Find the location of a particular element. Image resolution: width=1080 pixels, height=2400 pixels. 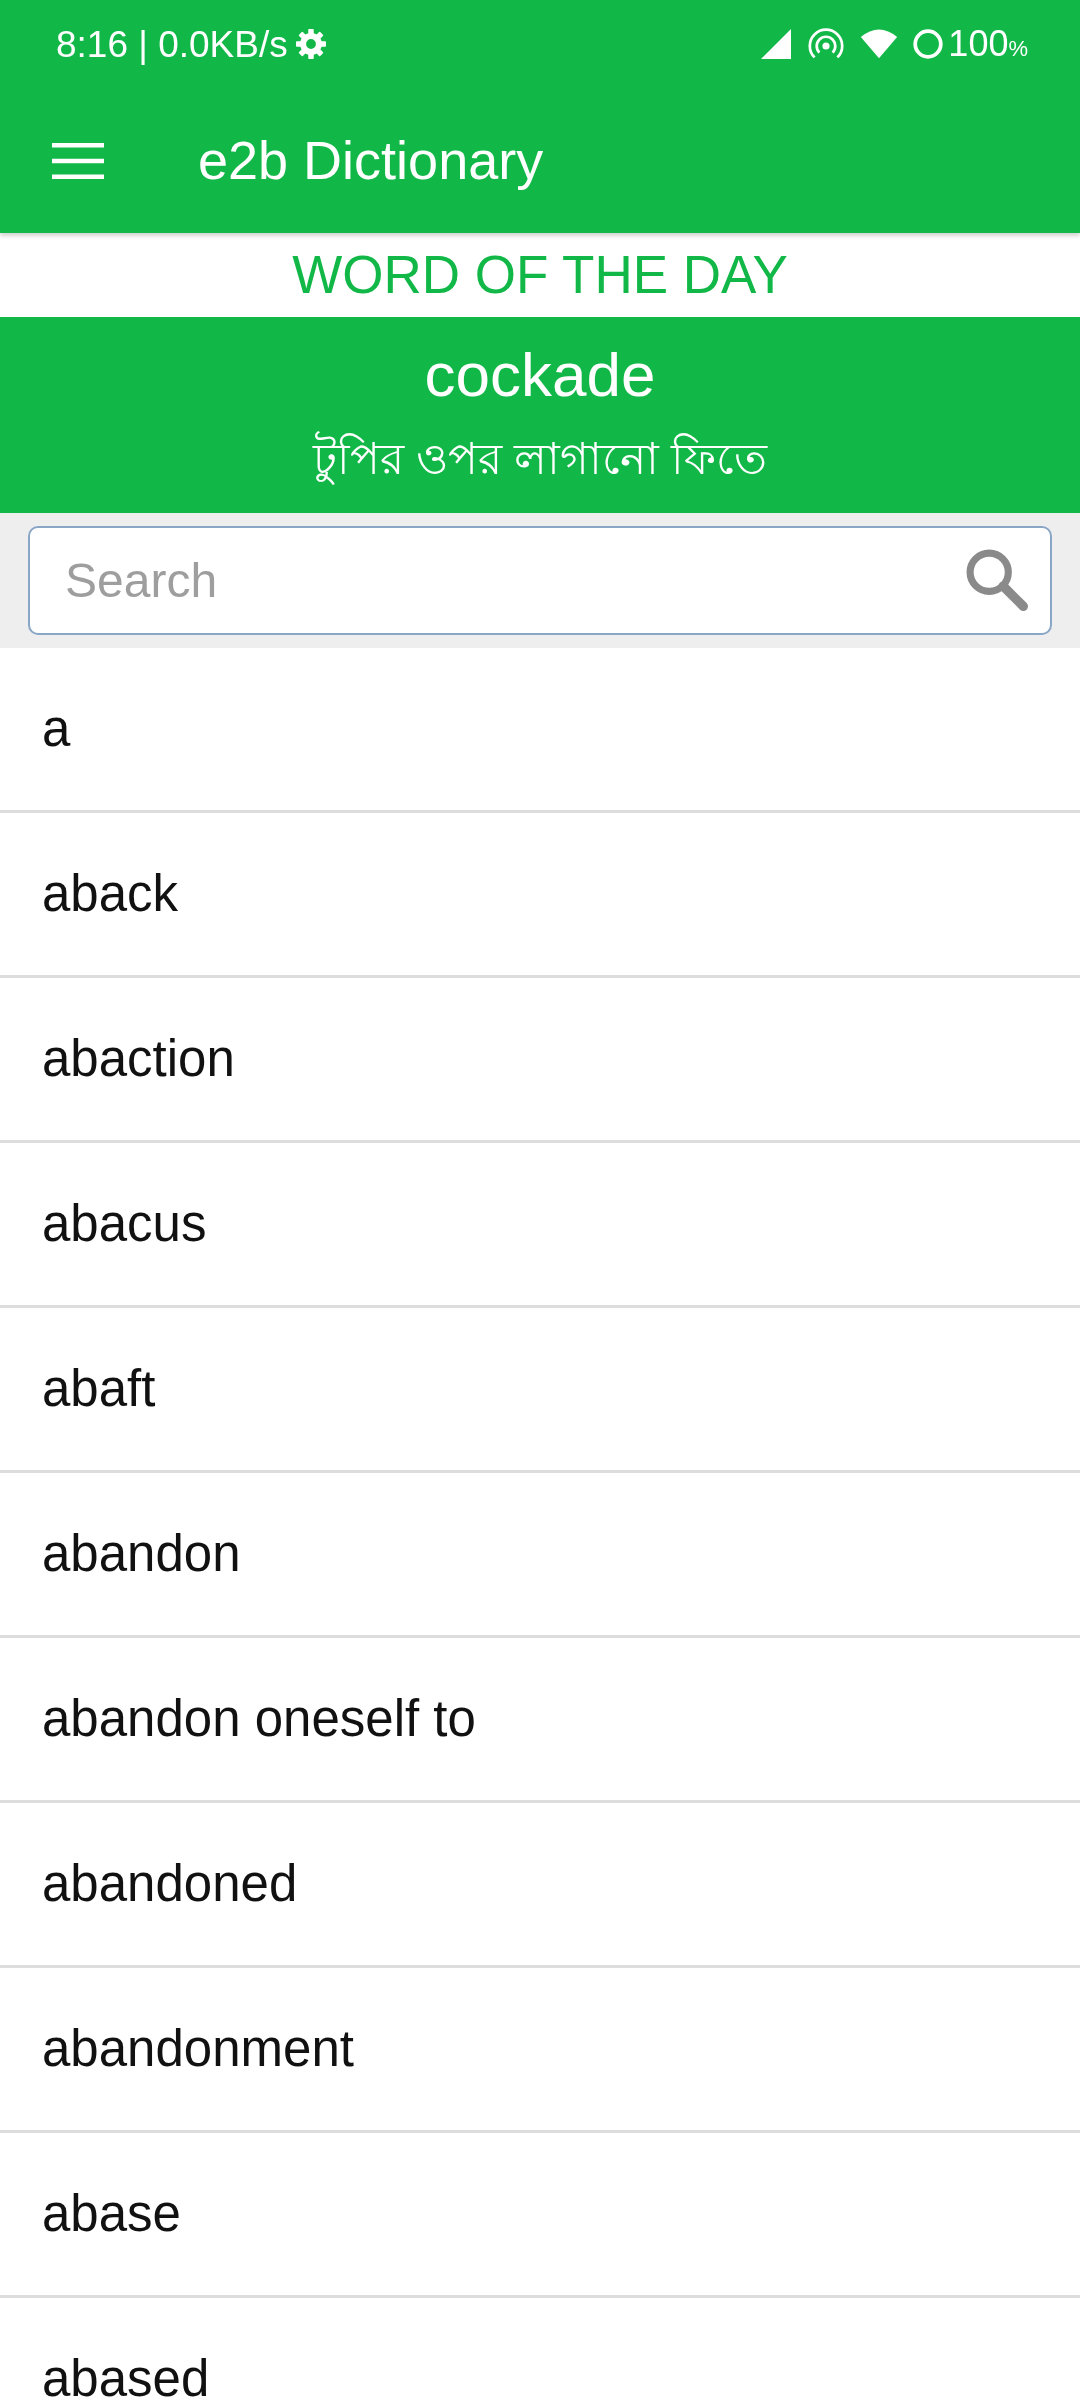

word-of-the-day-meaning: টুপির ওপর লাগানো ফিতে is located at coordinates (540, 459).